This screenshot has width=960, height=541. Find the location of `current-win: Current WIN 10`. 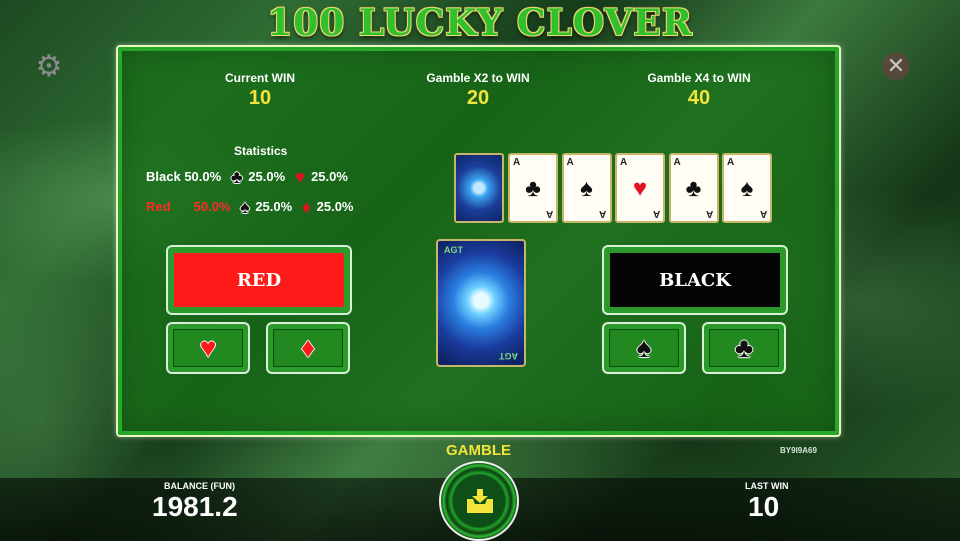

current-win: Current WIN 10 is located at coordinates (260, 90).